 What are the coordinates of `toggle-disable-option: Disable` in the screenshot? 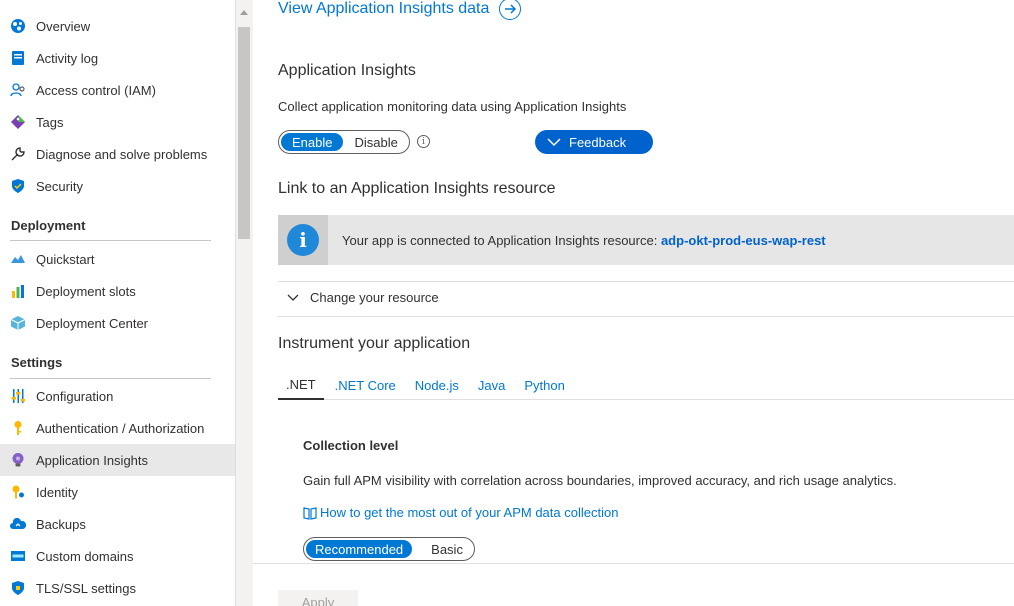 It's located at (375, 142).